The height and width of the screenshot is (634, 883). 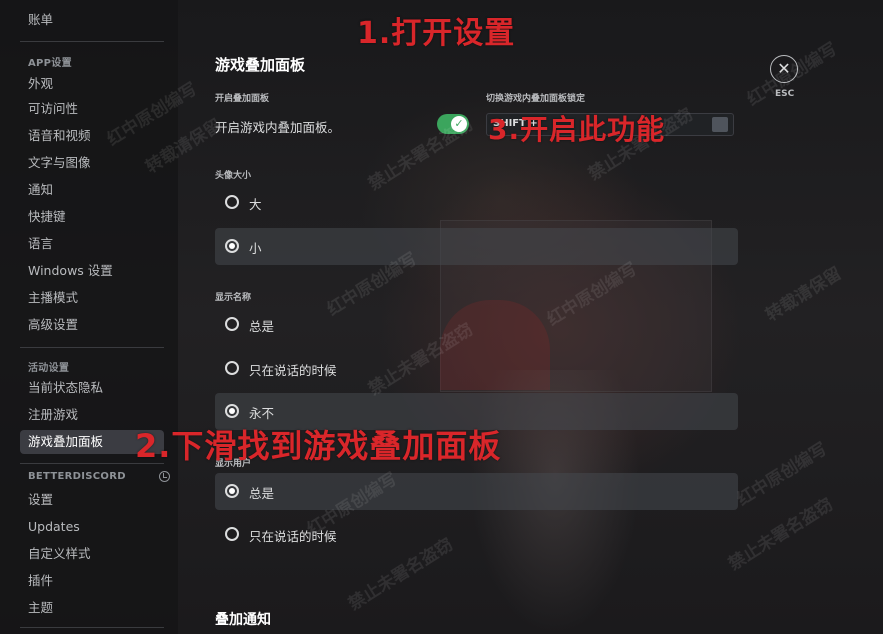 I want to click on sidebar-item-accessibility: 可访问性, so click(x=92, y=109).